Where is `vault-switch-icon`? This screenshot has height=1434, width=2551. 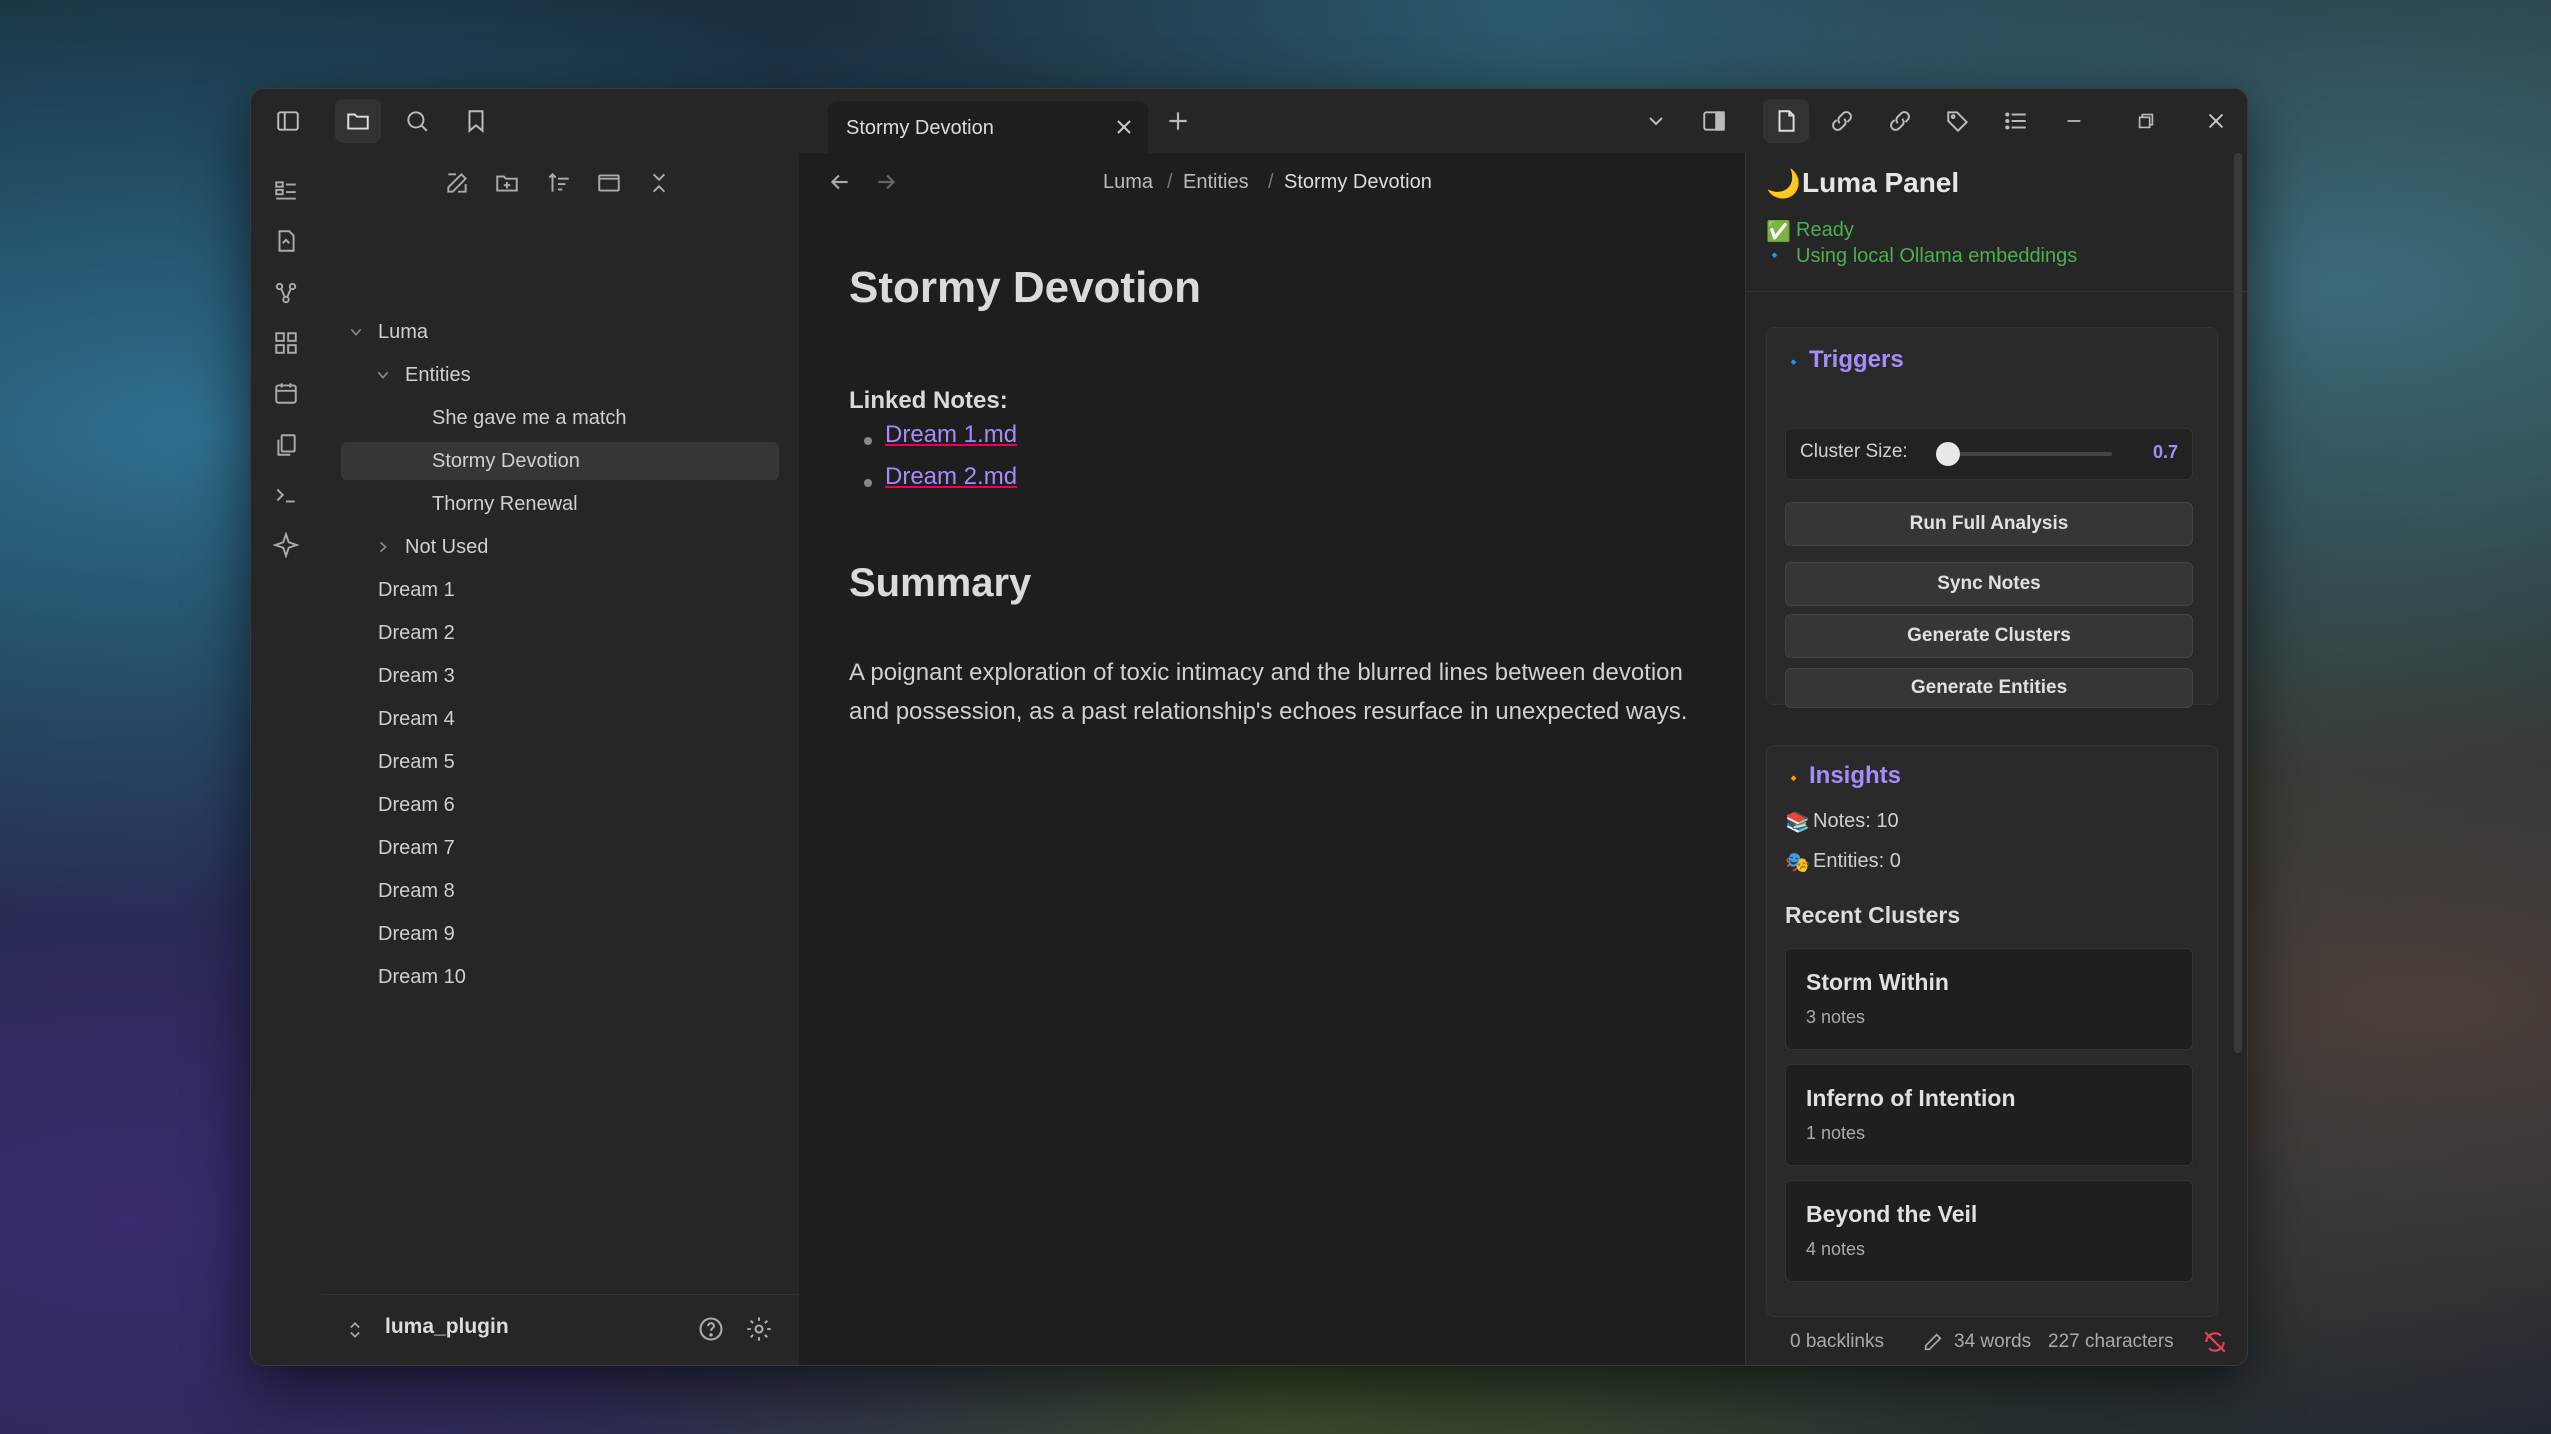
vault-switch-icon is located at coordinates (355, 1330).